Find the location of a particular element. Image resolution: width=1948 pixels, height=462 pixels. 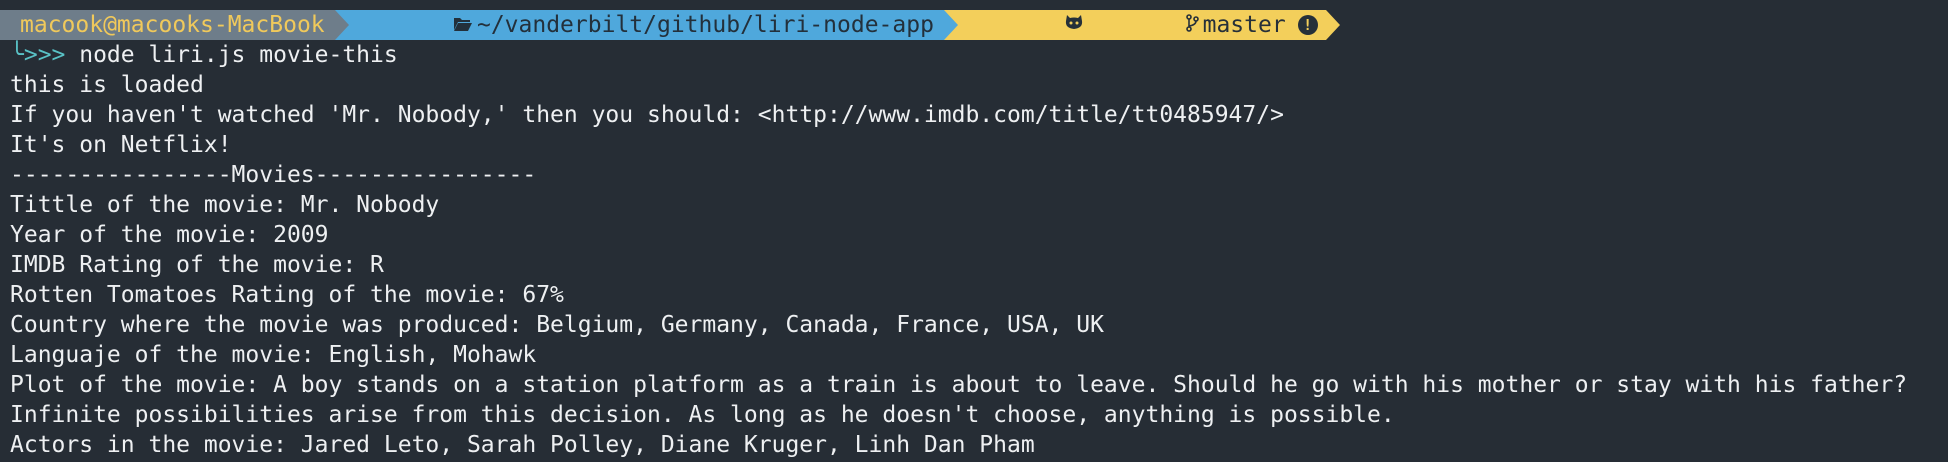

git-branch-icon is located at coordinates (1143, 35).